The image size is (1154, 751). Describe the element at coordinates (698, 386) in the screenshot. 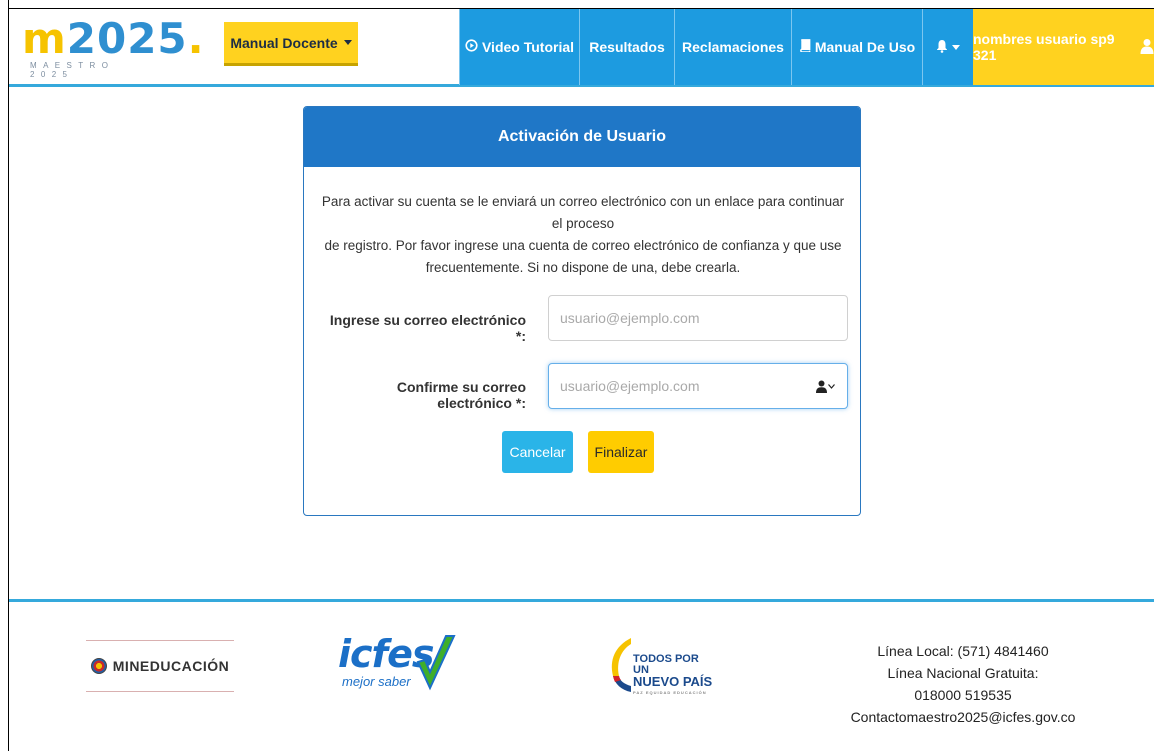

I see `confirm-email-field` at that location.